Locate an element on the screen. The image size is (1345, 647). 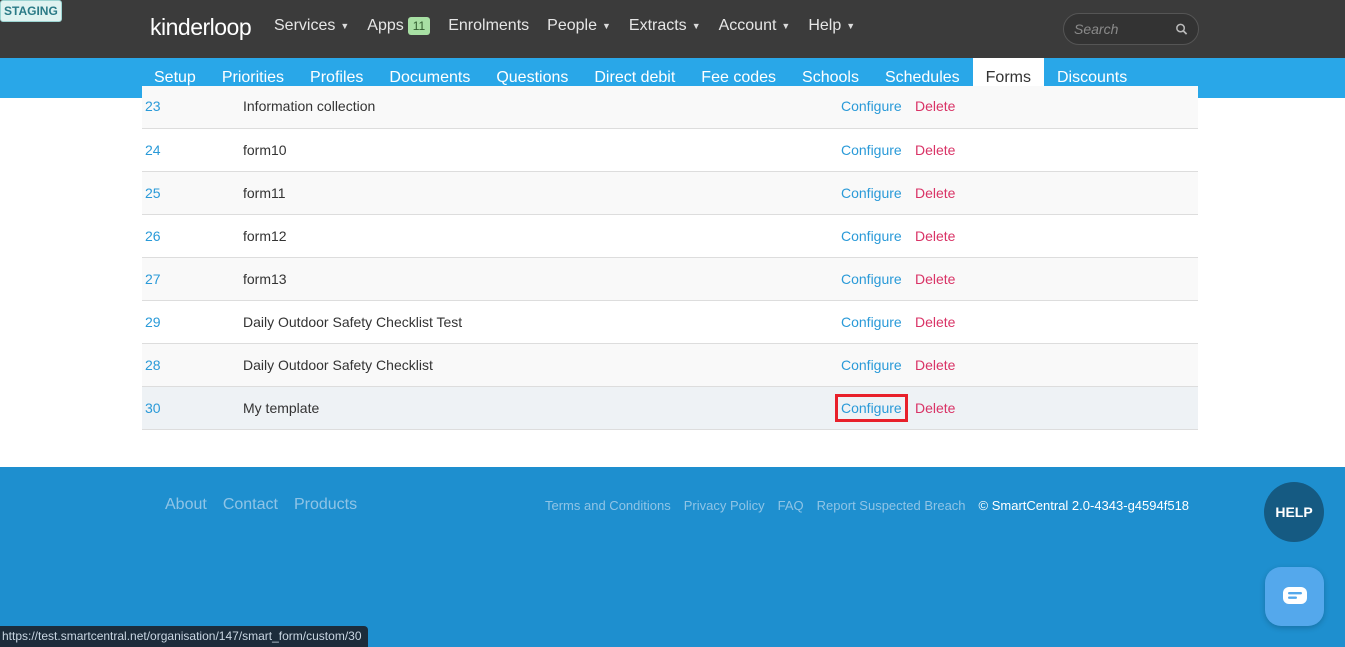
footer-link-privacy-policy: Privacy Policy is located at coordinates (724, 505).